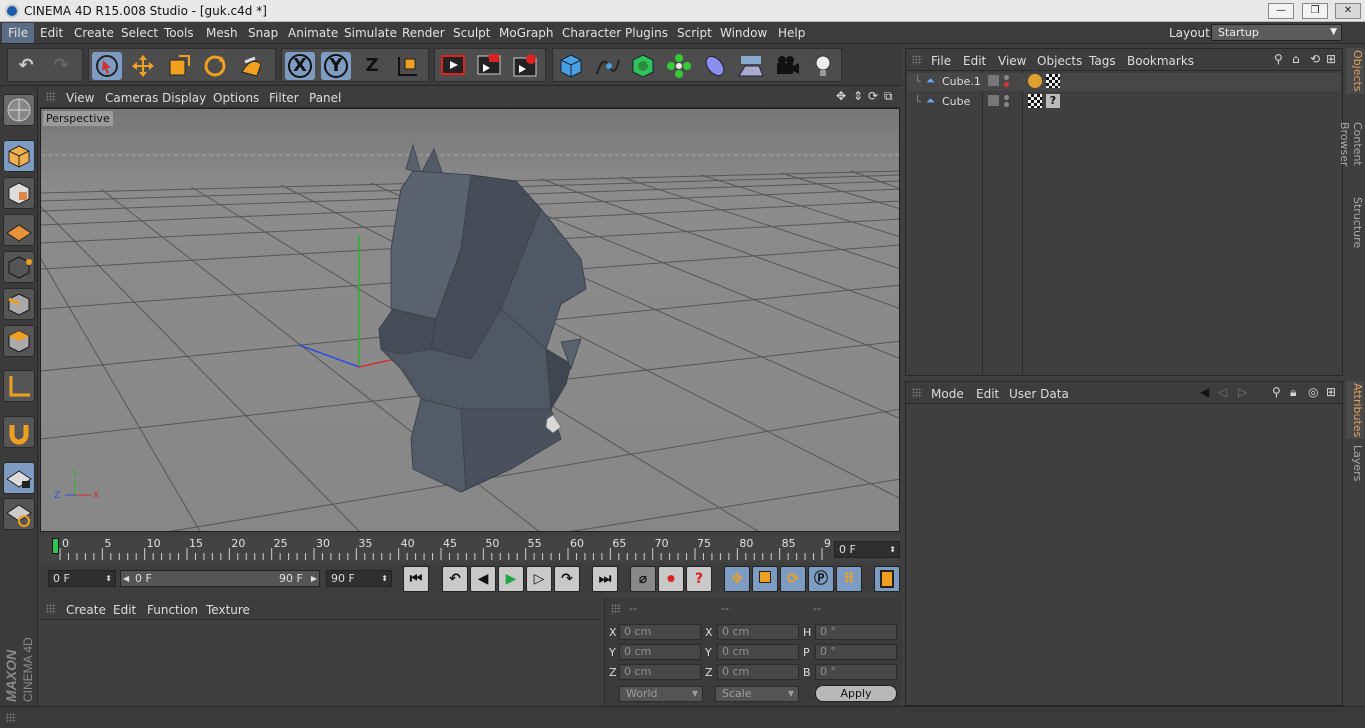  What do you see at coordinates (856, 652) in the screenshot?
I see `rotation-p-field: 0 °` at bounding box center [856, 652].